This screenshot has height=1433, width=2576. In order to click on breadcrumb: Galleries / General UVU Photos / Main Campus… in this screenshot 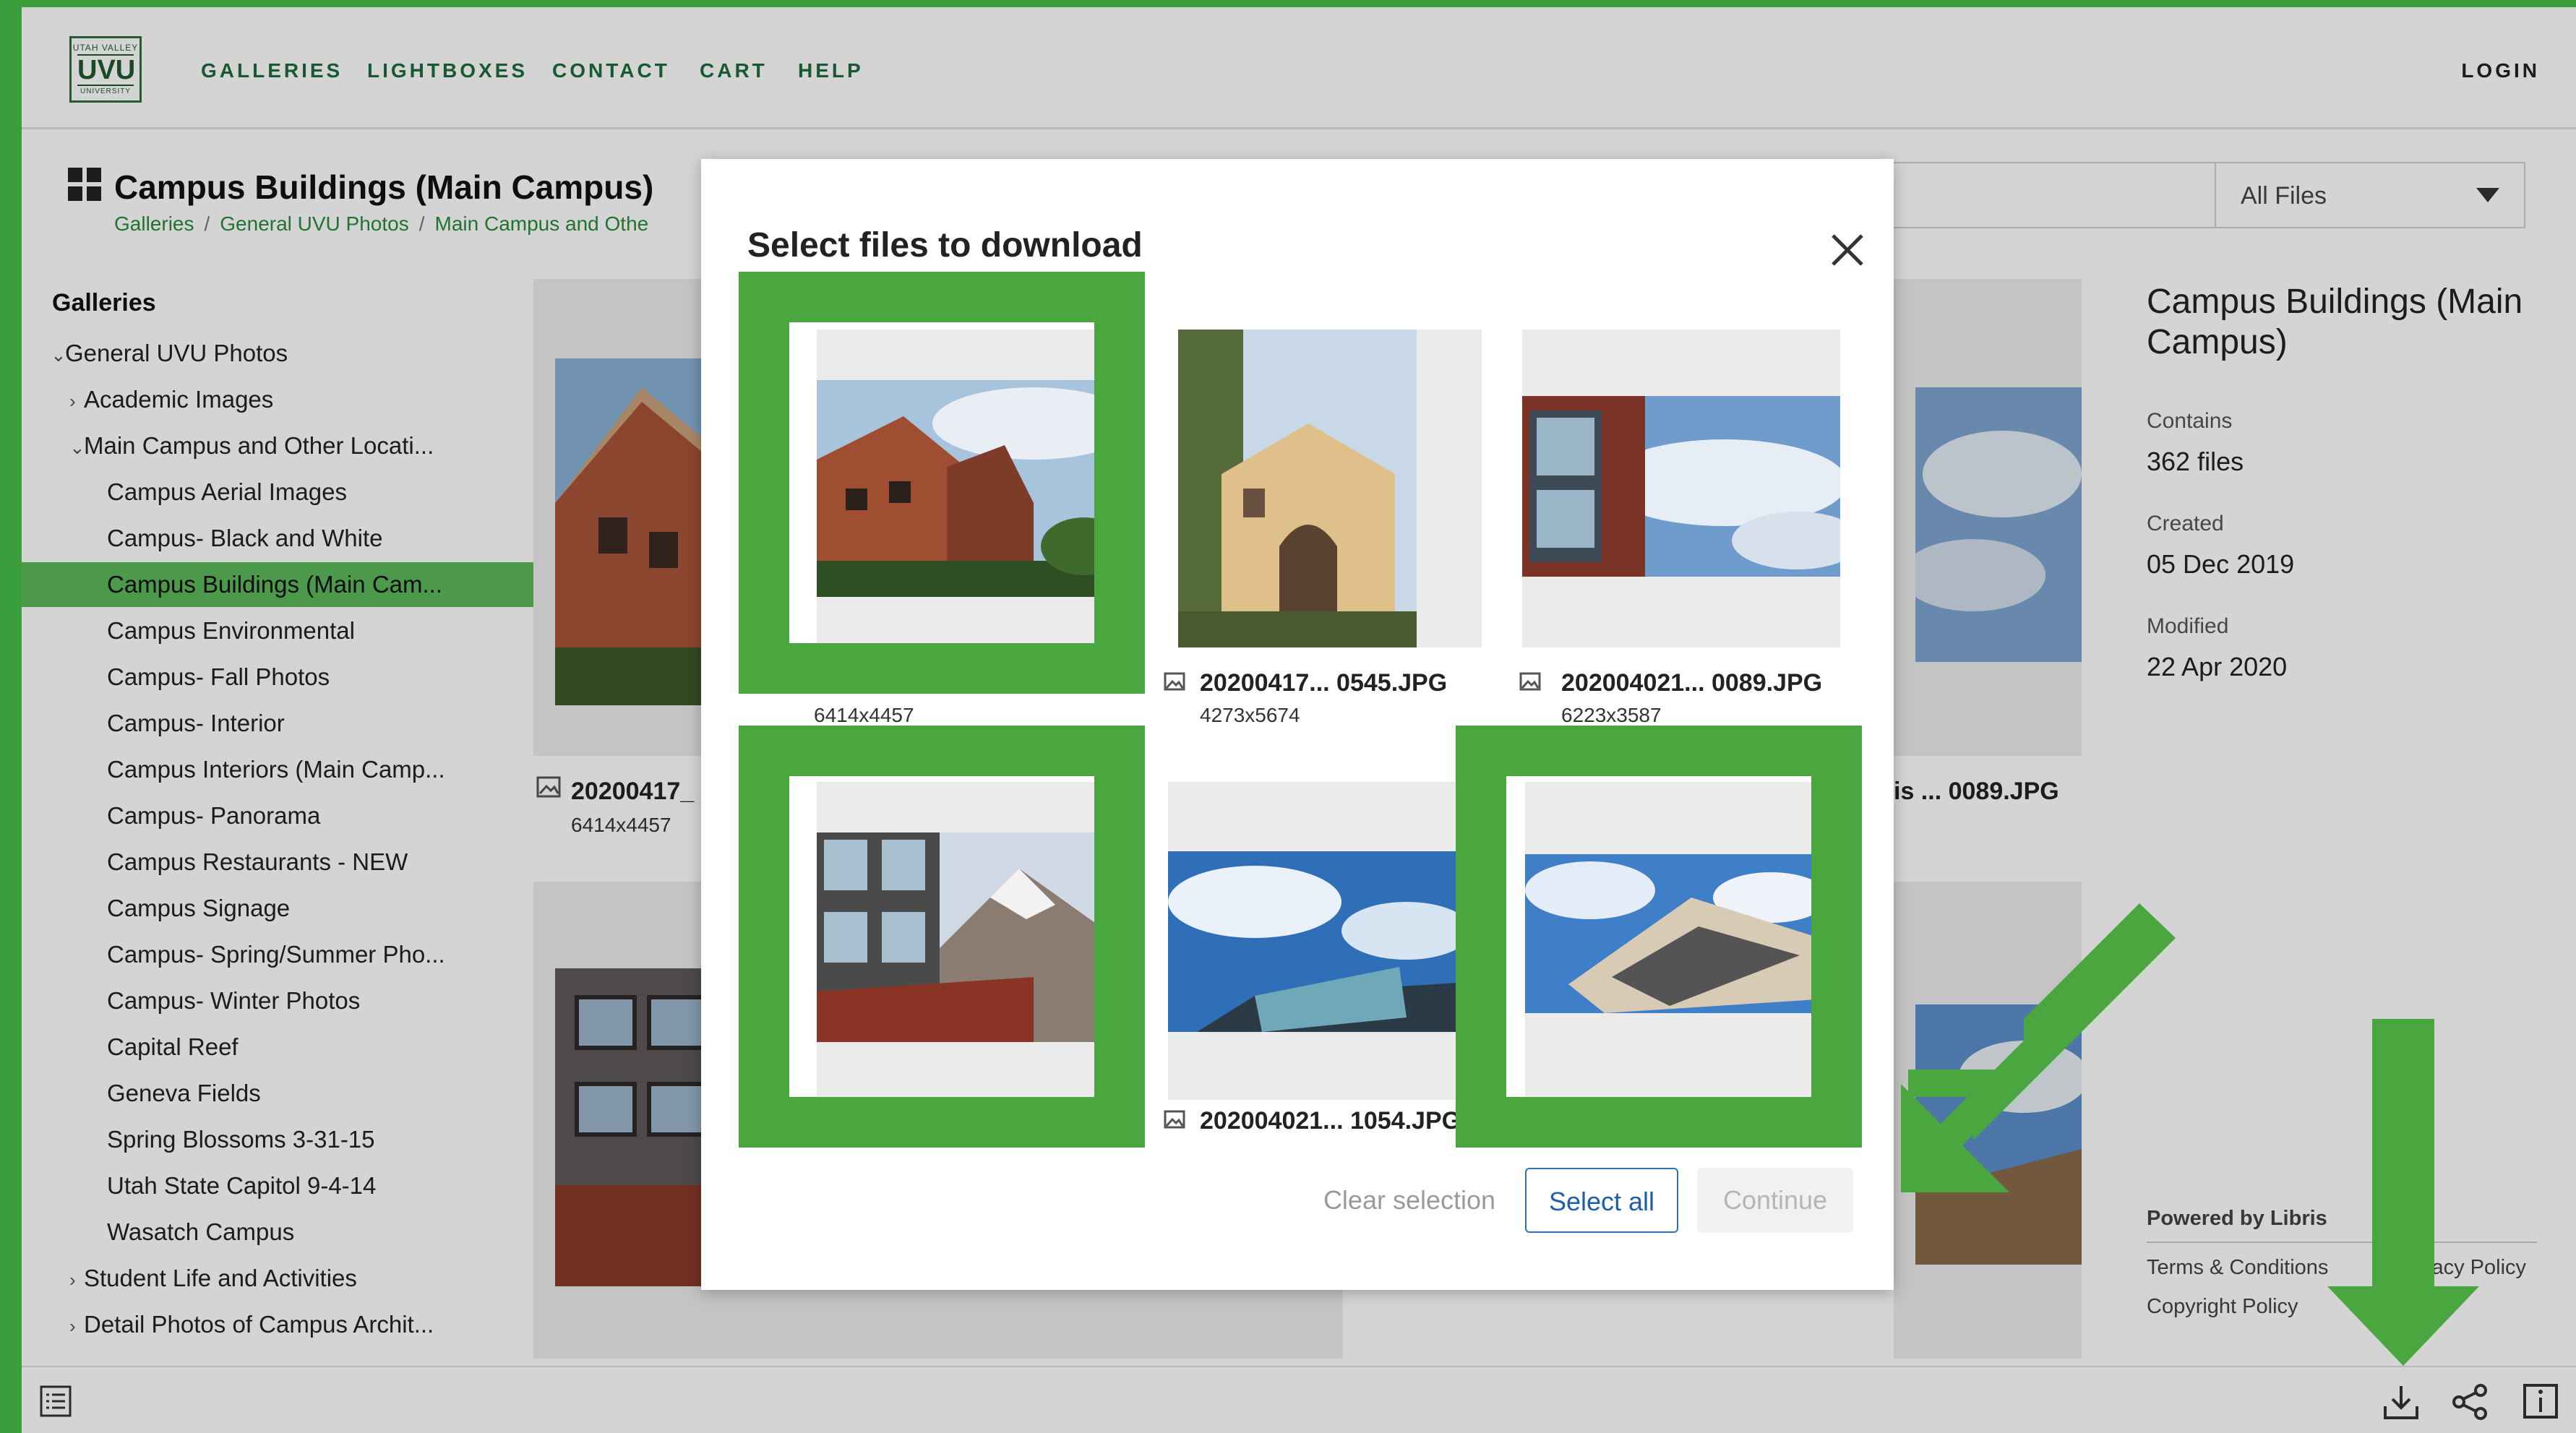, I will do `click(382, 223)`.